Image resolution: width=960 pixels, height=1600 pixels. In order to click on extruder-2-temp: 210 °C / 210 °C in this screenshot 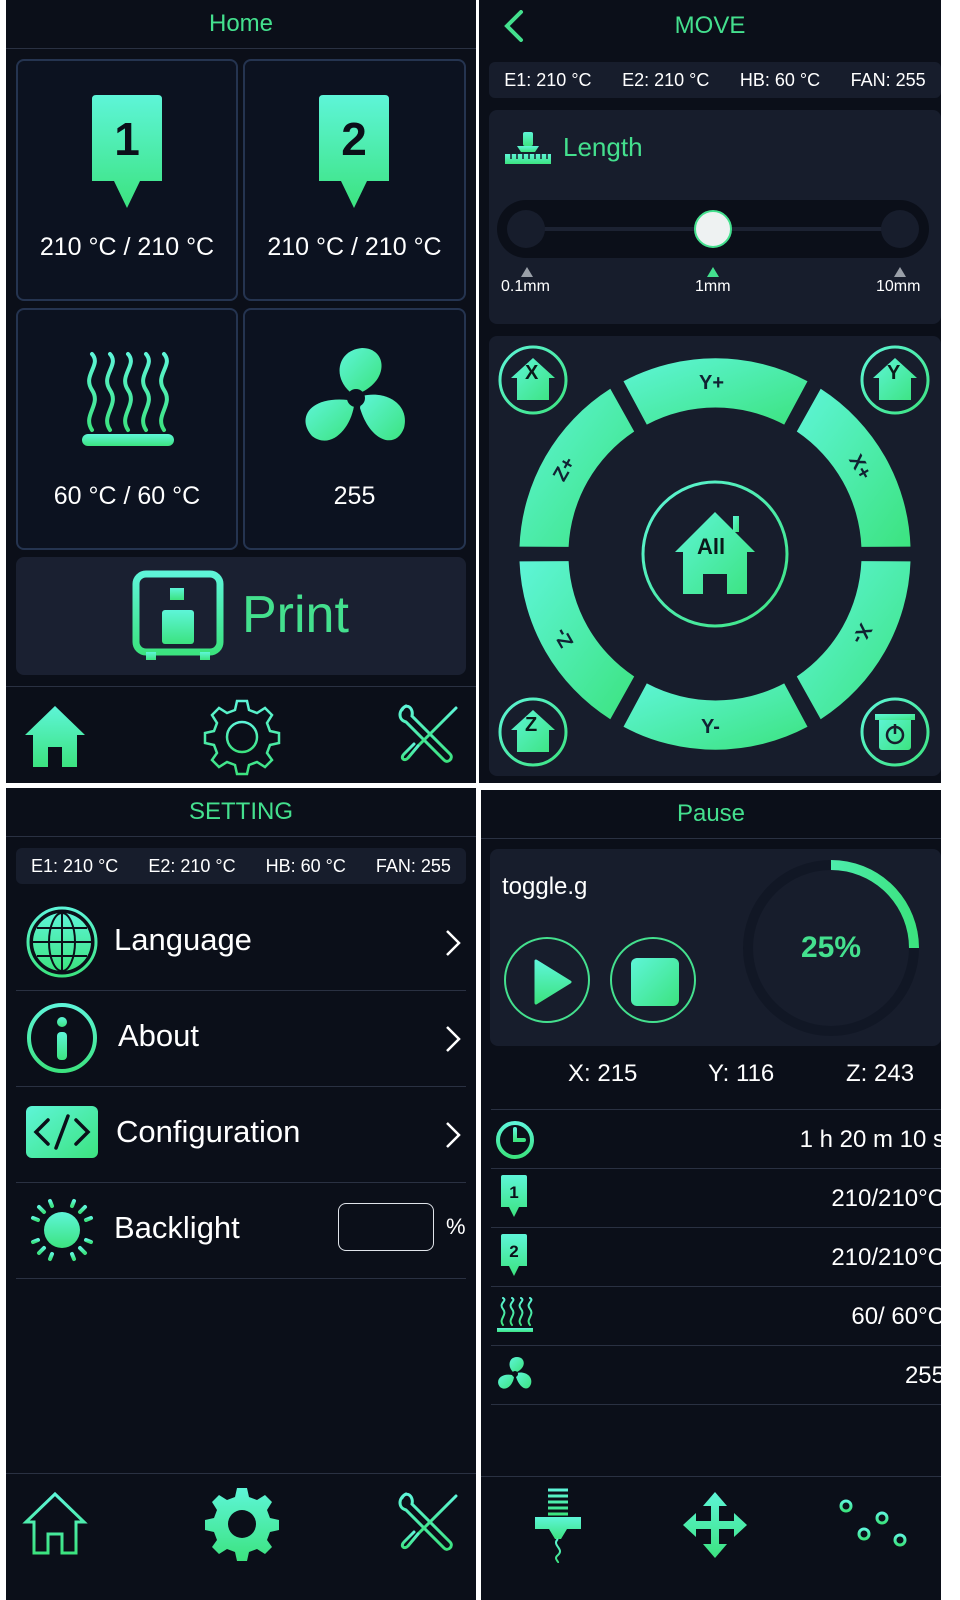, I will do `click(354, 247)`.